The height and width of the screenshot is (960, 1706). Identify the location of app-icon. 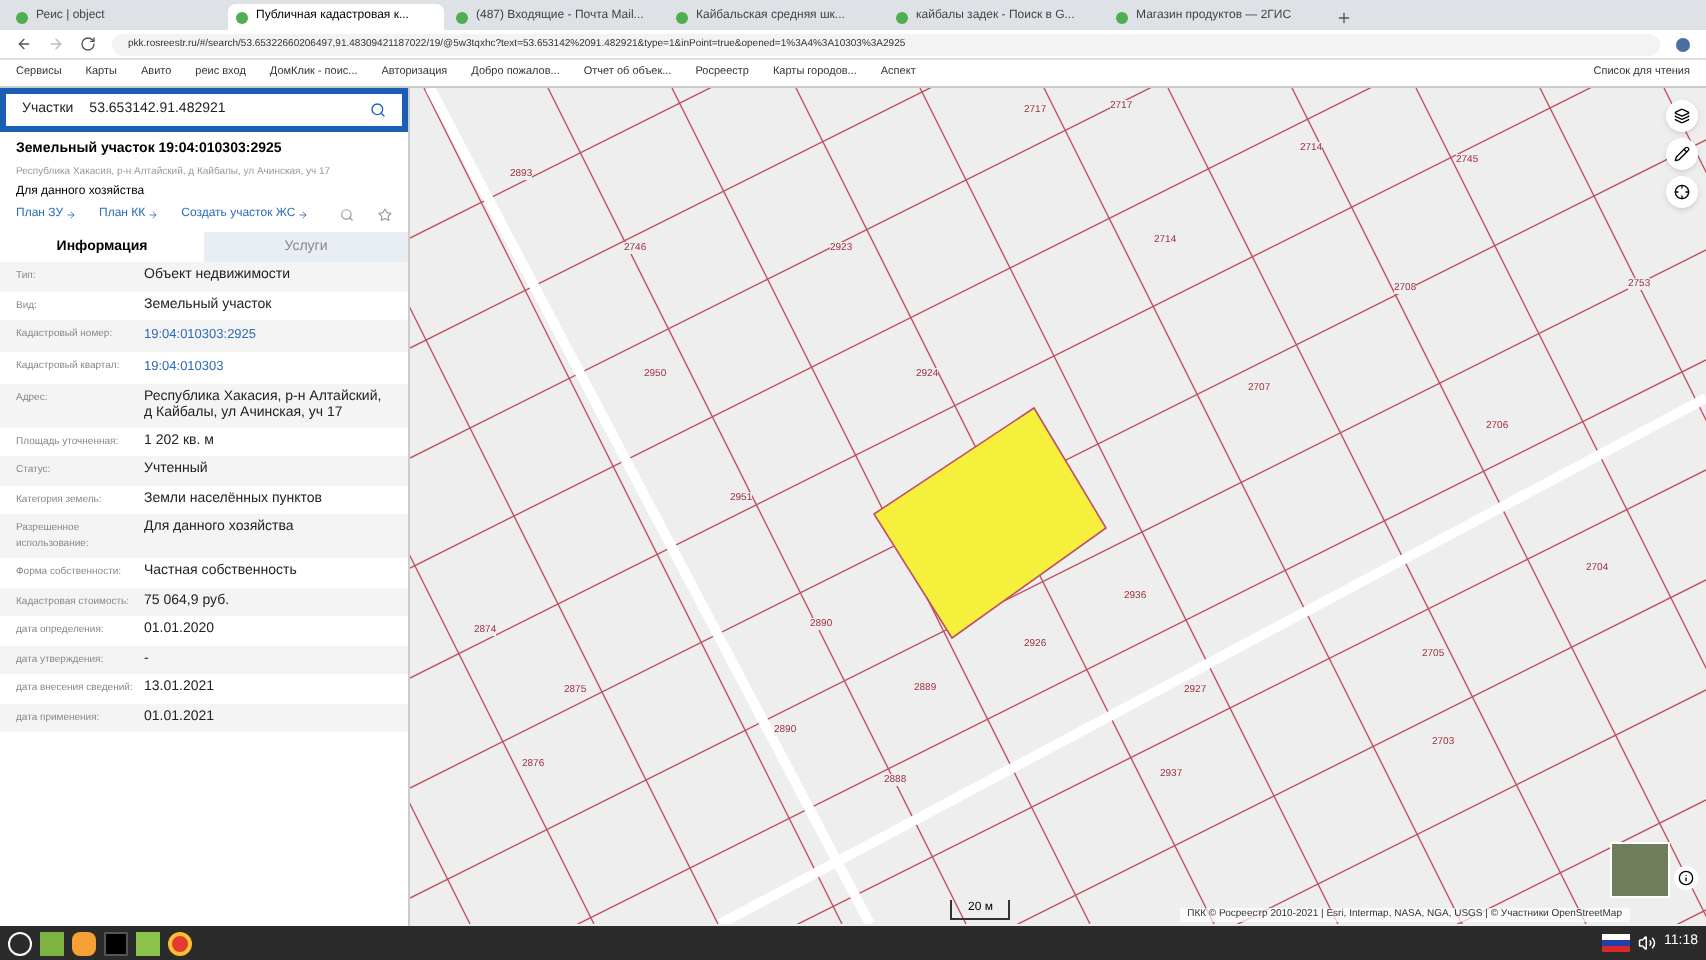
(84, 943).